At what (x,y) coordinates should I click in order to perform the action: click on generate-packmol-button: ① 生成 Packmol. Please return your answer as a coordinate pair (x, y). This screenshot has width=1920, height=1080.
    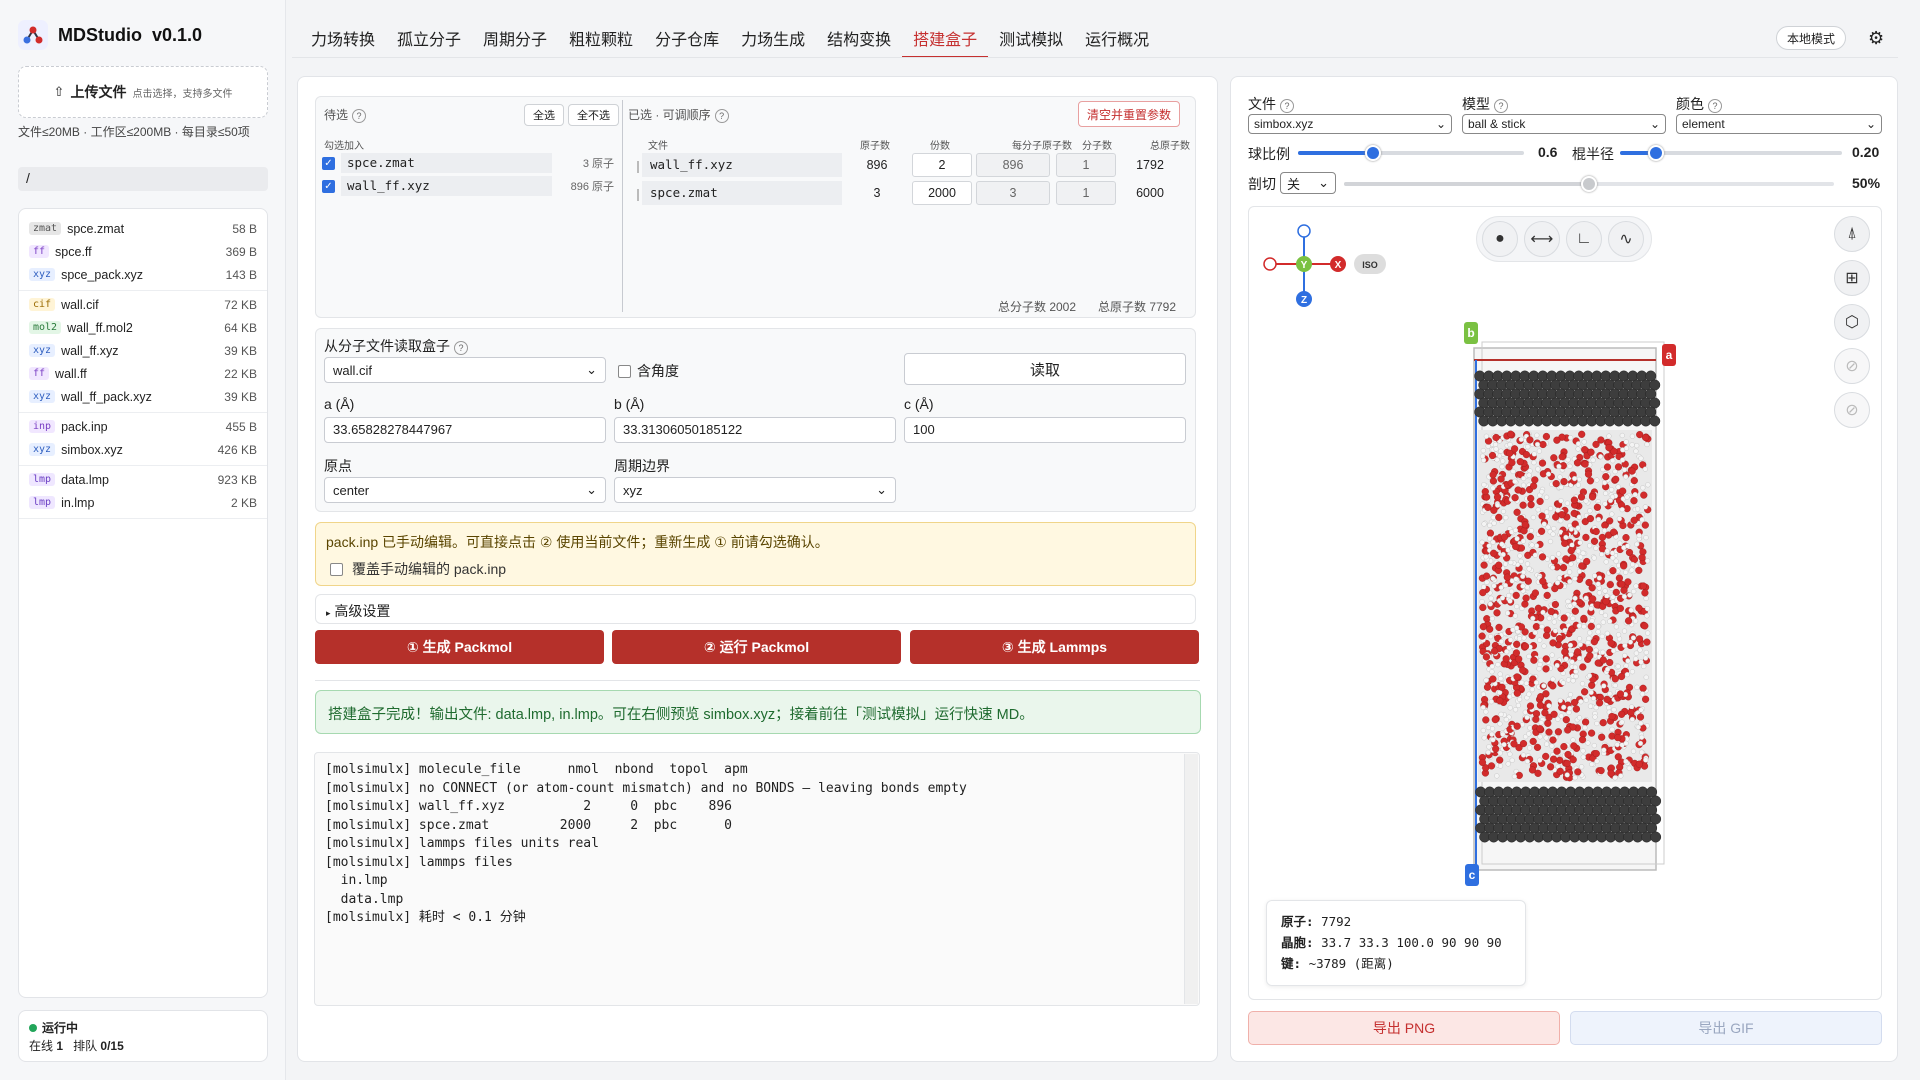
    Looking at the image, I should click on (459, 647).